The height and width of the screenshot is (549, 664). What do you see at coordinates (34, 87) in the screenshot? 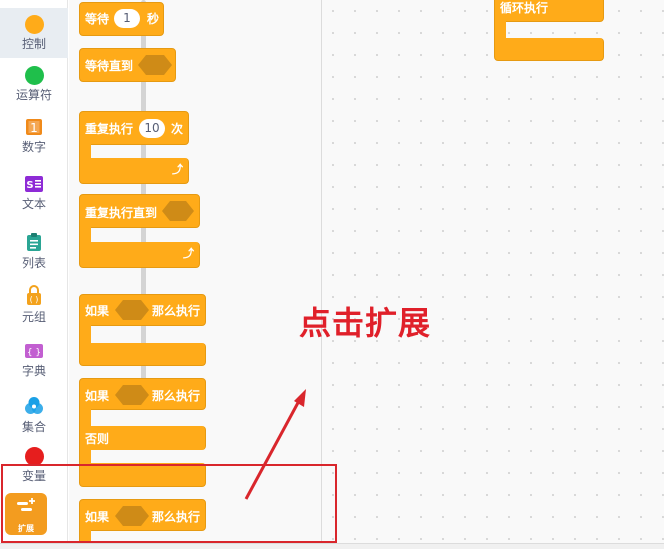
I see `category-operators: 运算符` at bounding box center [34, 87].